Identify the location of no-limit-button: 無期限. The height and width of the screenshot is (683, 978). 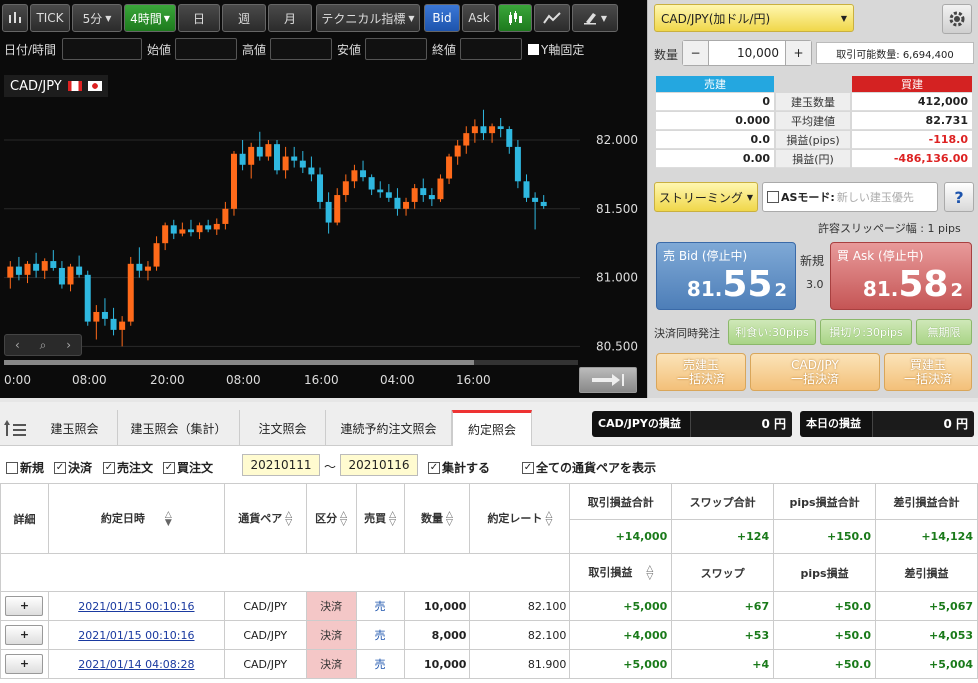
(944, 332).